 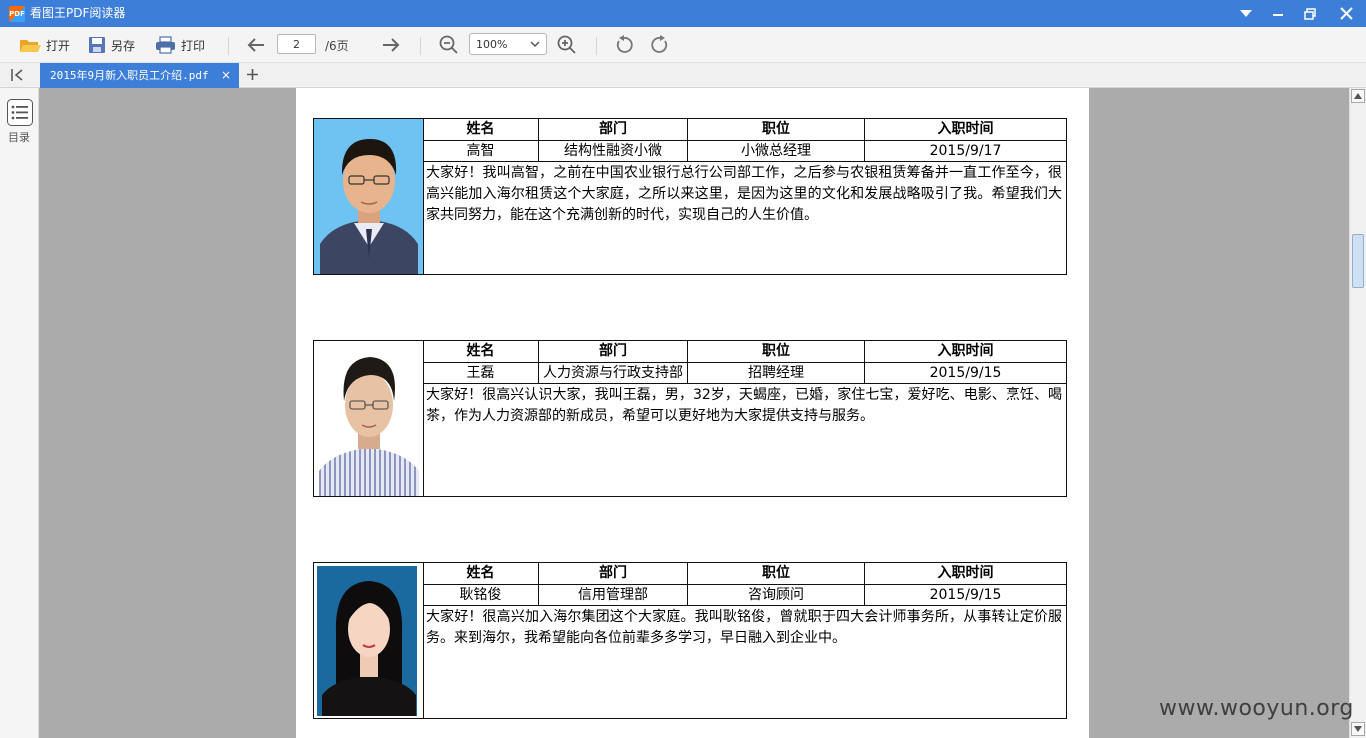 I want to click on save-icon, so click(x=97, y=45).